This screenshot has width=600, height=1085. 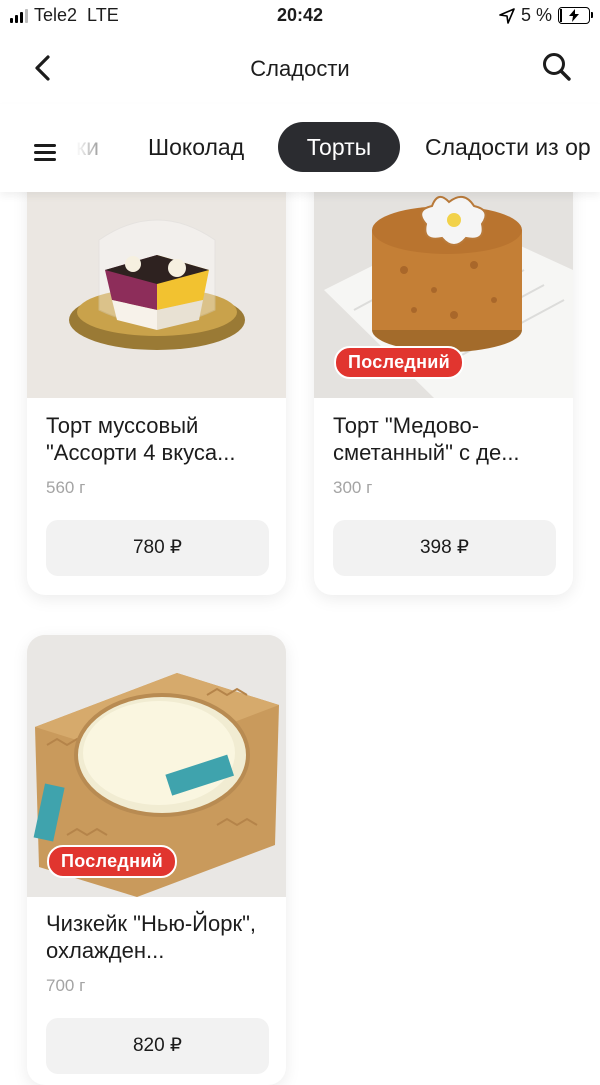 What do you see at coordinates (196, 147) in the screenshot?
I see `tab-chocolate: Шоколад` at bounding box center [196, 147].